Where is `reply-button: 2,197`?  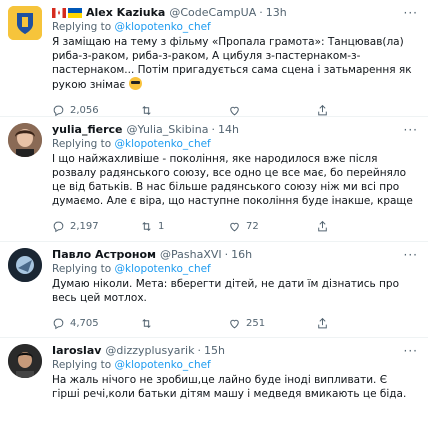 reply-button: 2,197 is located at coordinates (96, 226).